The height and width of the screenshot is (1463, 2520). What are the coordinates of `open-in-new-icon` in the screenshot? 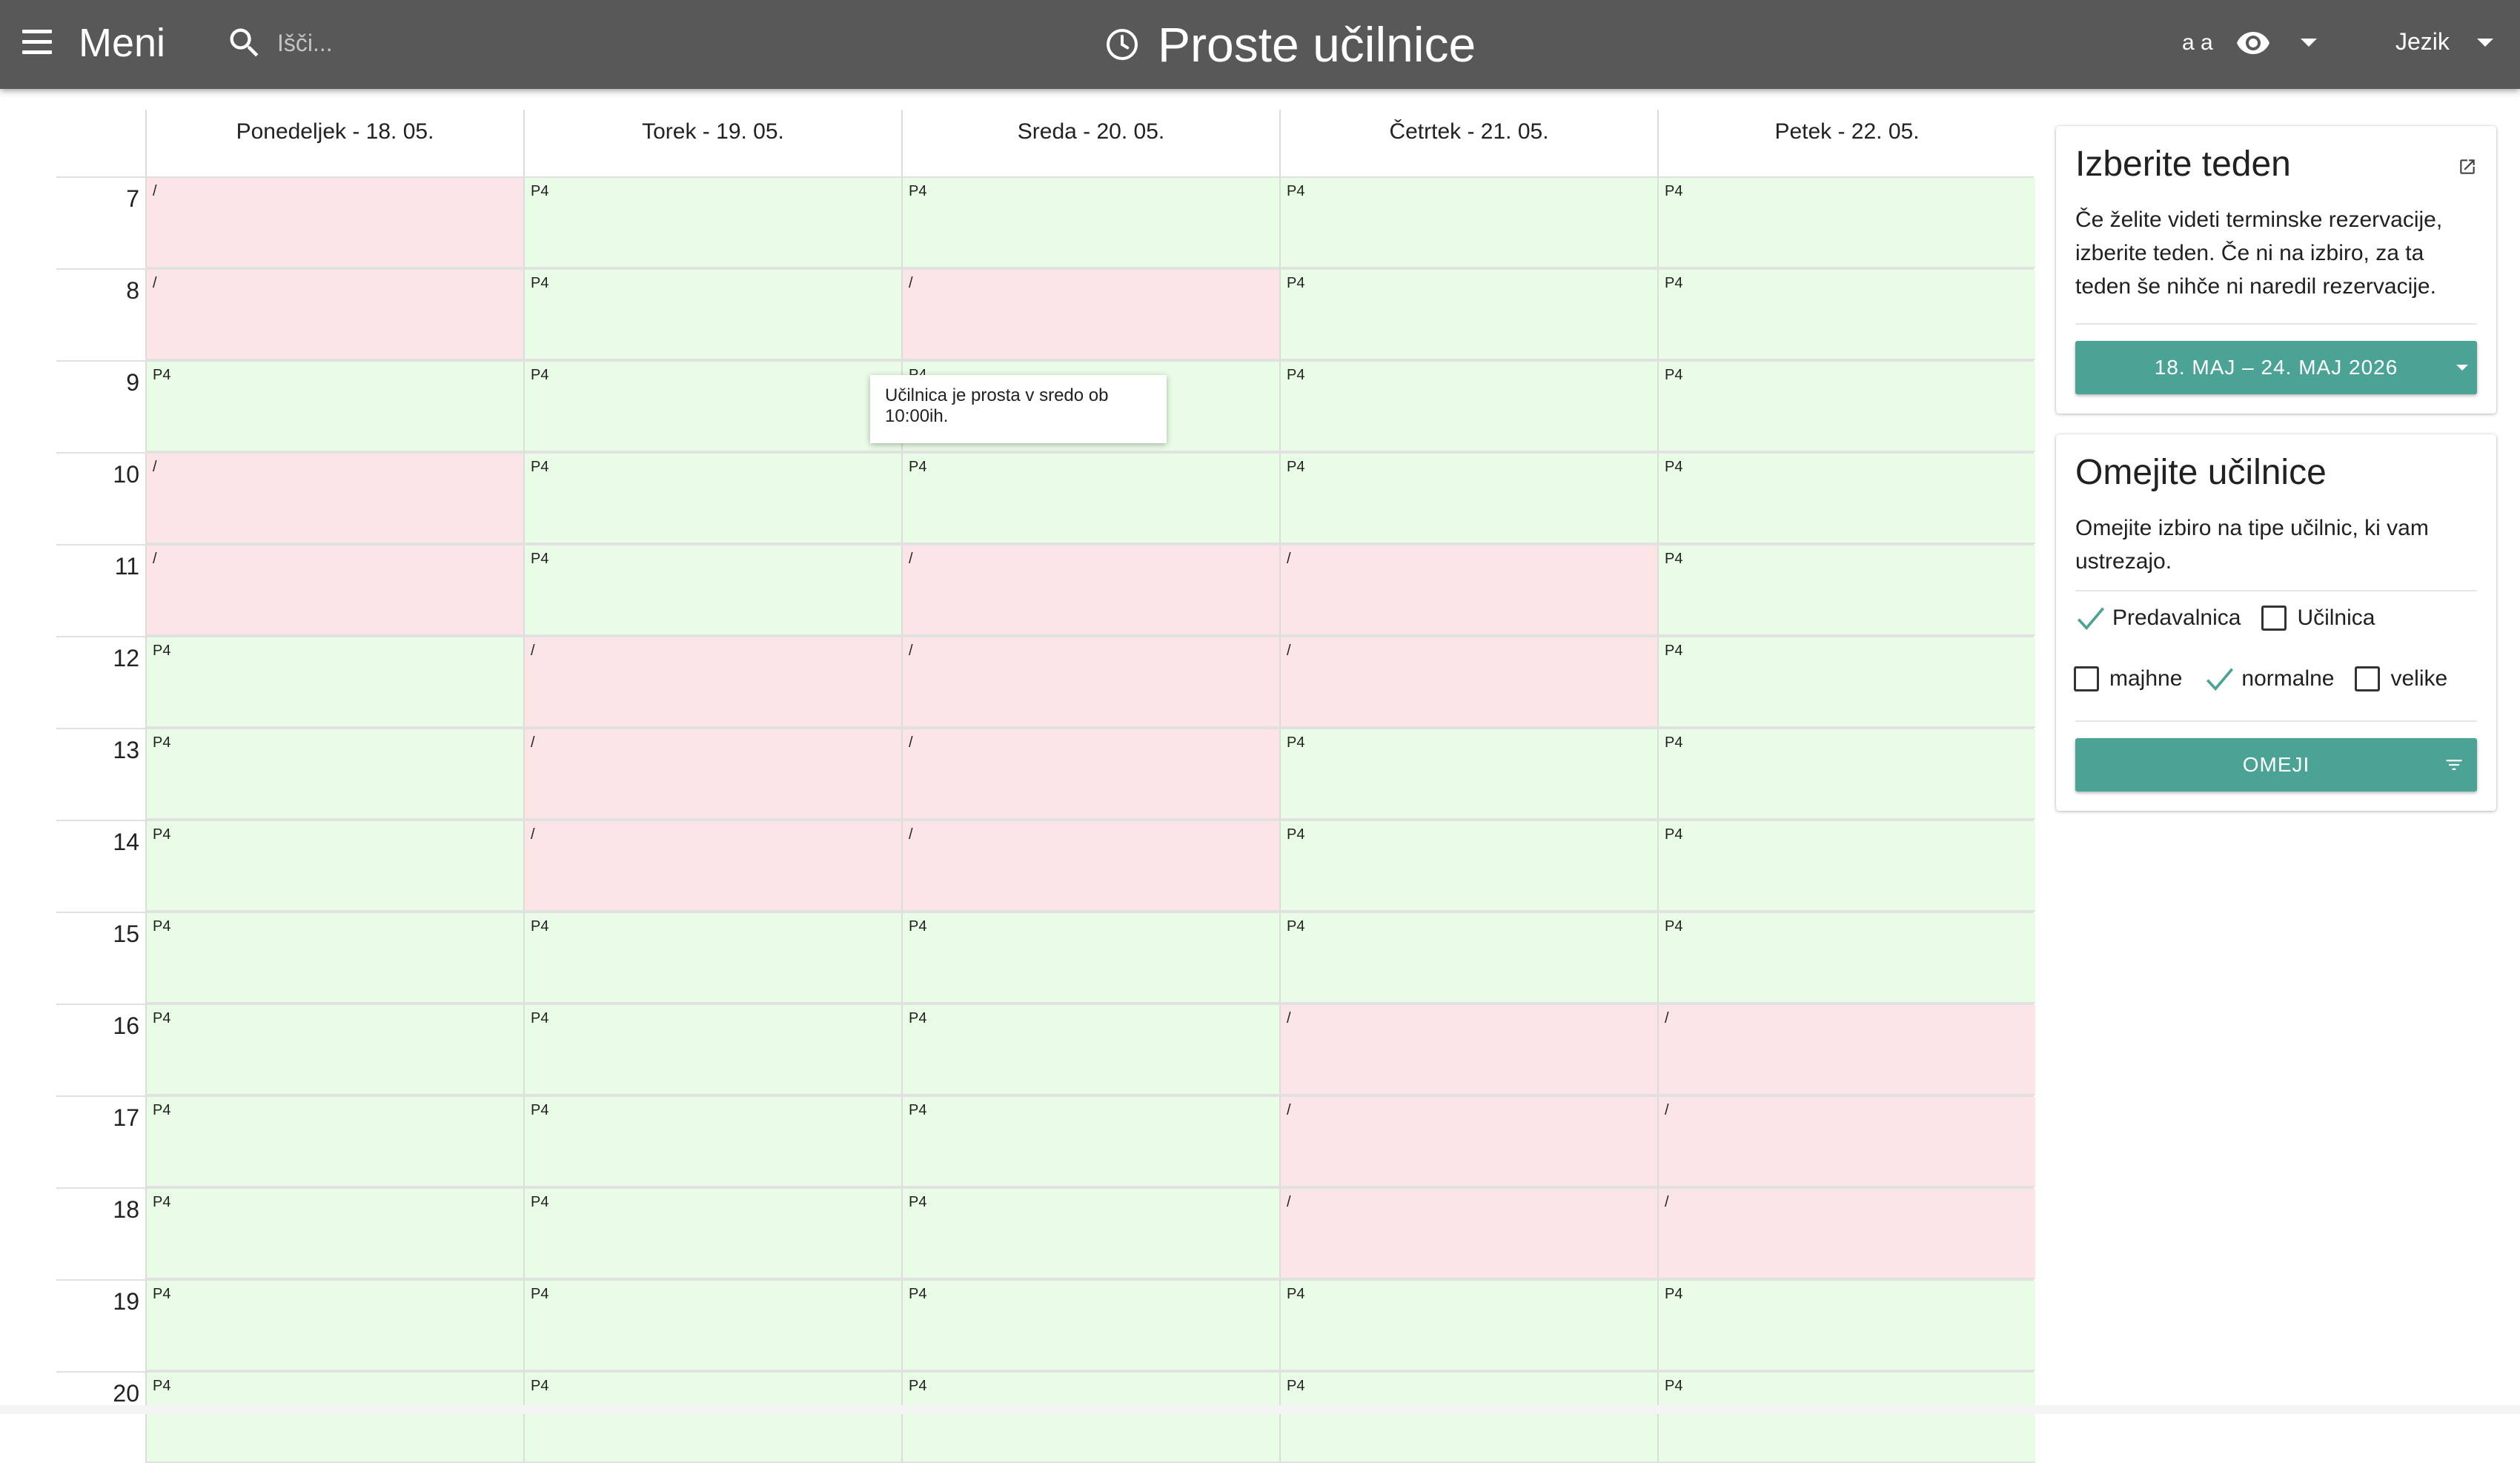 It's located at (2468, 166).